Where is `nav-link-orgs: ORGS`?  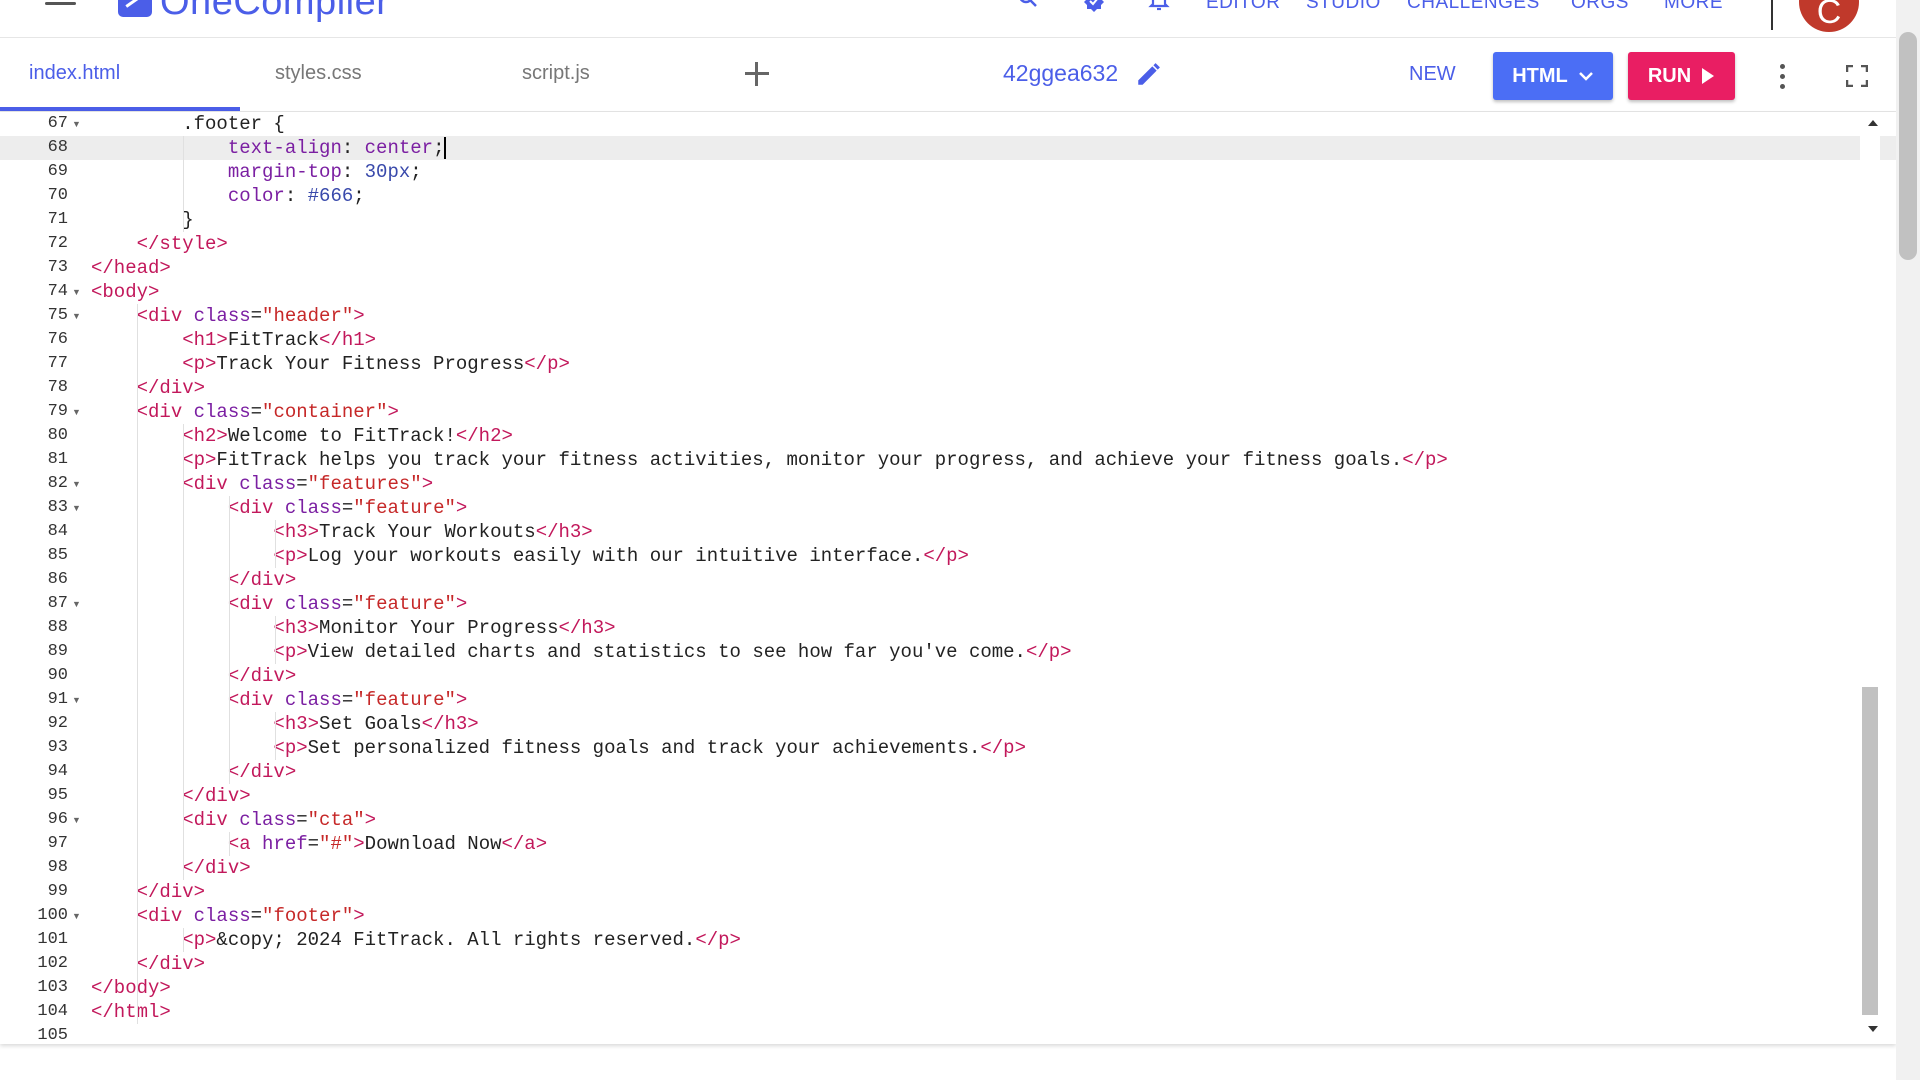 nav-link-orgs: ORGS is located at coordinates (1600, 7).